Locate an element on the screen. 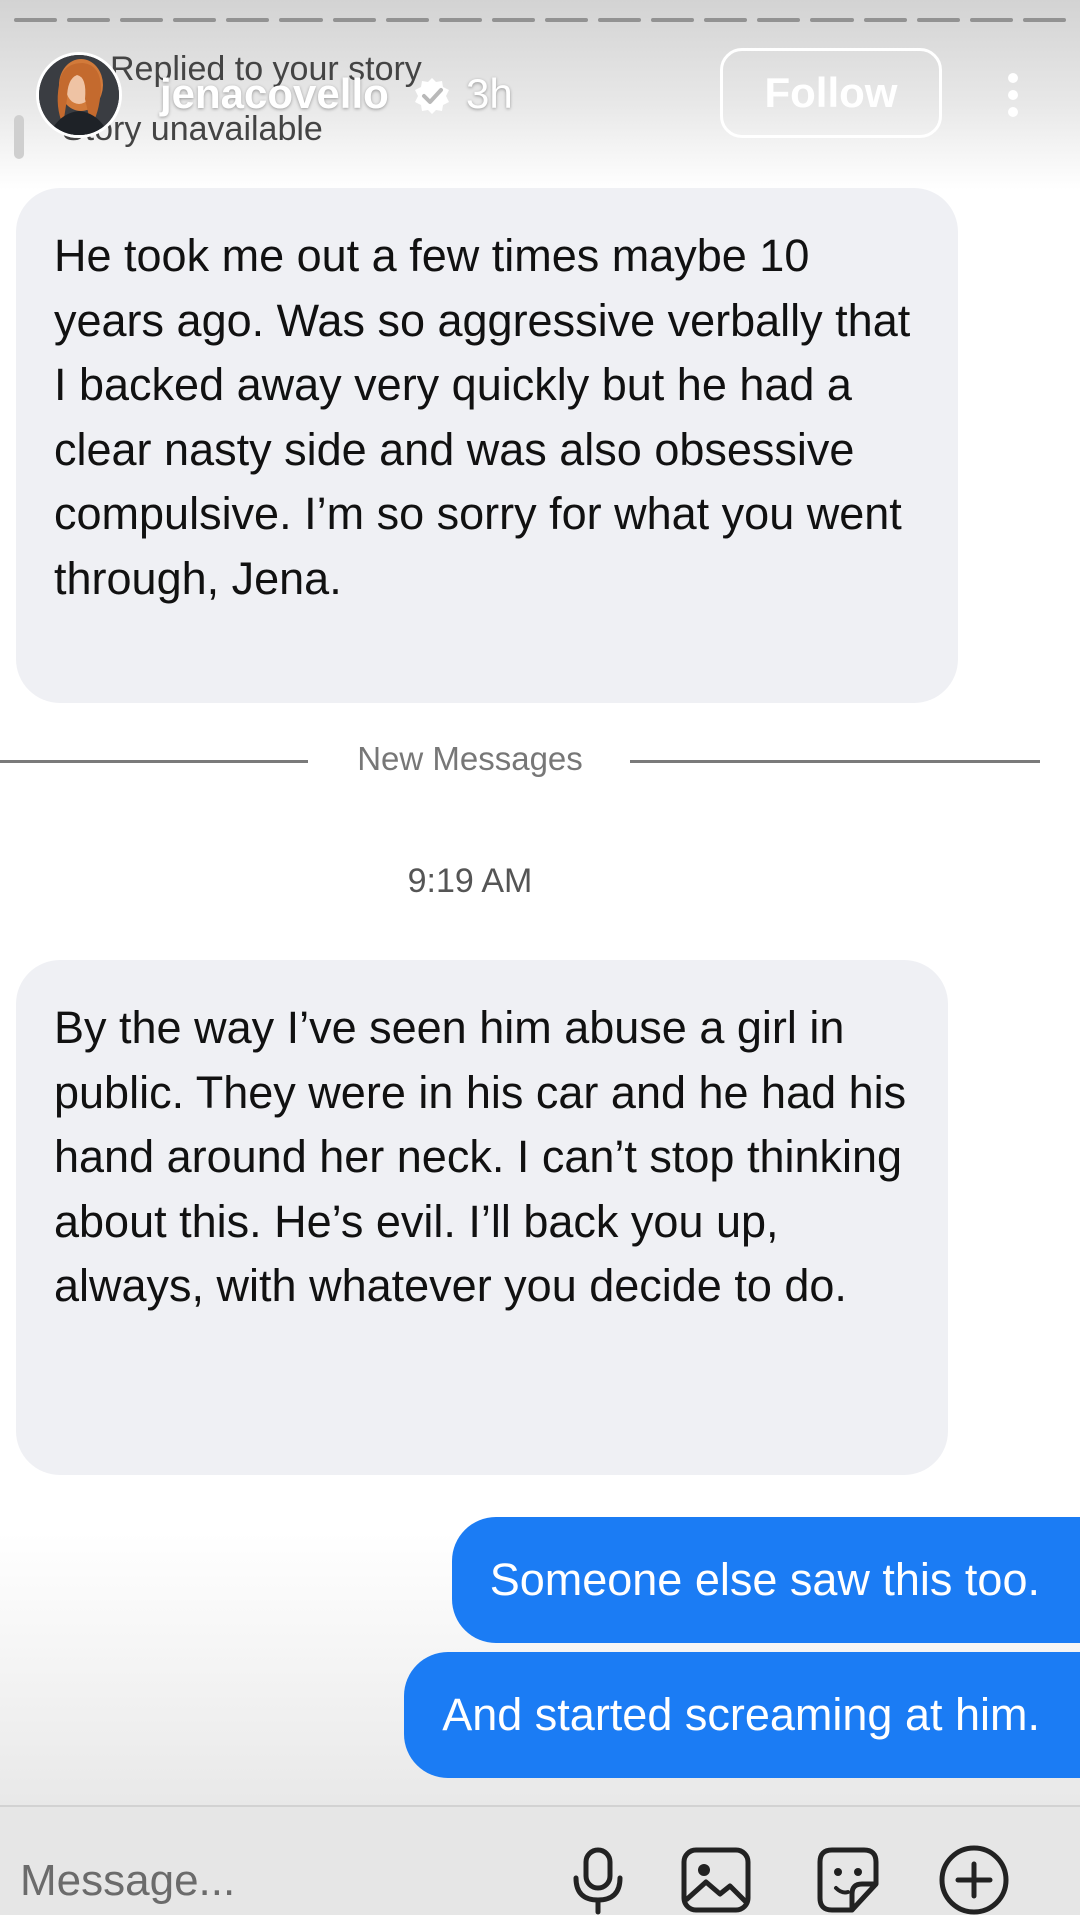 Image resolution: width=1080 pixels, height=1920 pixels. story-time-ago: 3h is located at coordinates (489, 93).